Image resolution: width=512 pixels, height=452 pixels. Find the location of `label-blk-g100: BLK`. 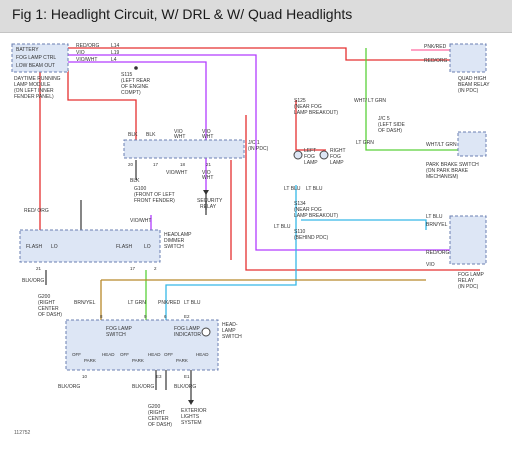

label-blk-g100: BLK is located at coordinates (135, 181).